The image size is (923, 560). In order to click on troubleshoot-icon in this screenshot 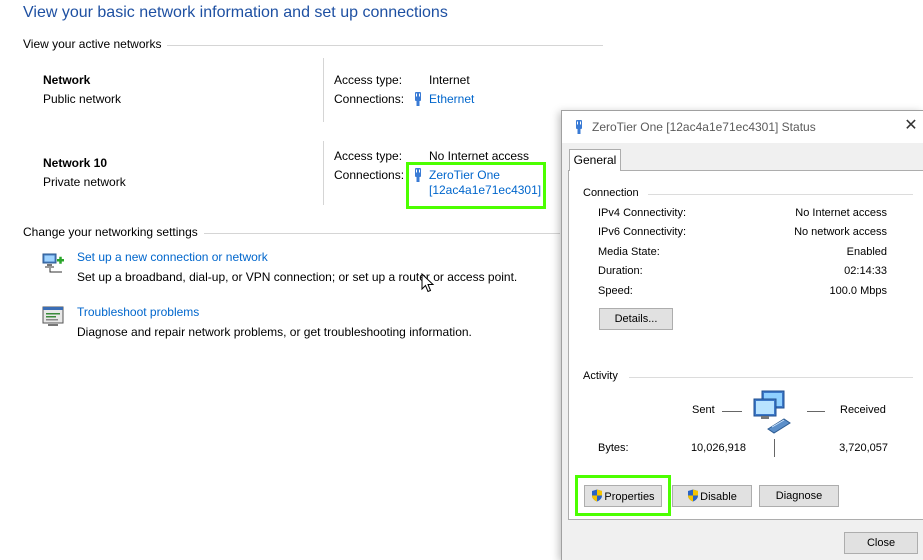, I will do `click(54, 317)`.